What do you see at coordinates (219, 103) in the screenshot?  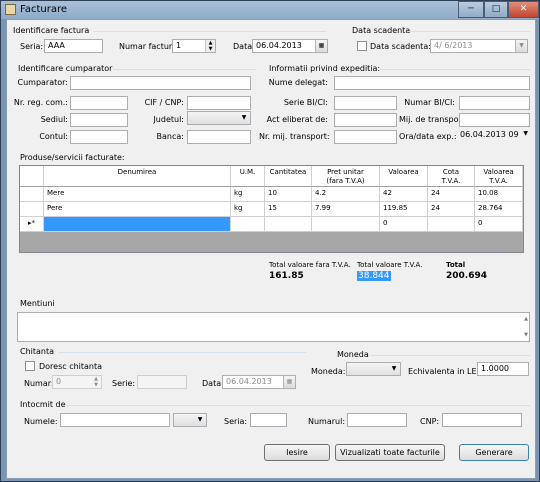 I see `cif-cnp-input` at bounding box center [219, 103].